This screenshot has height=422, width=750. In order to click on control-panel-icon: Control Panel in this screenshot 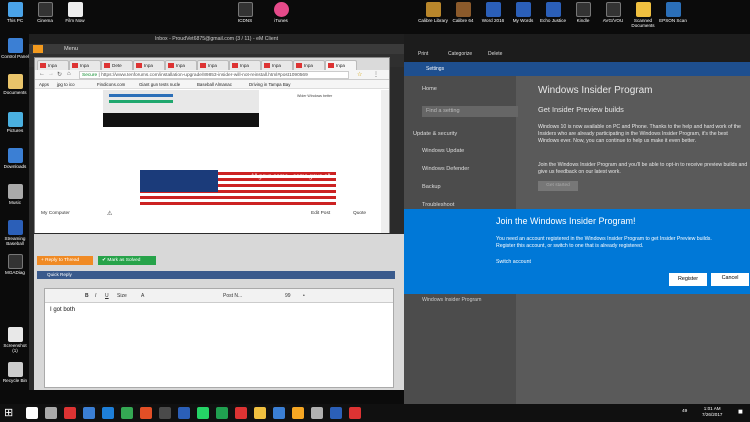, I will do `click(15, 48)`.